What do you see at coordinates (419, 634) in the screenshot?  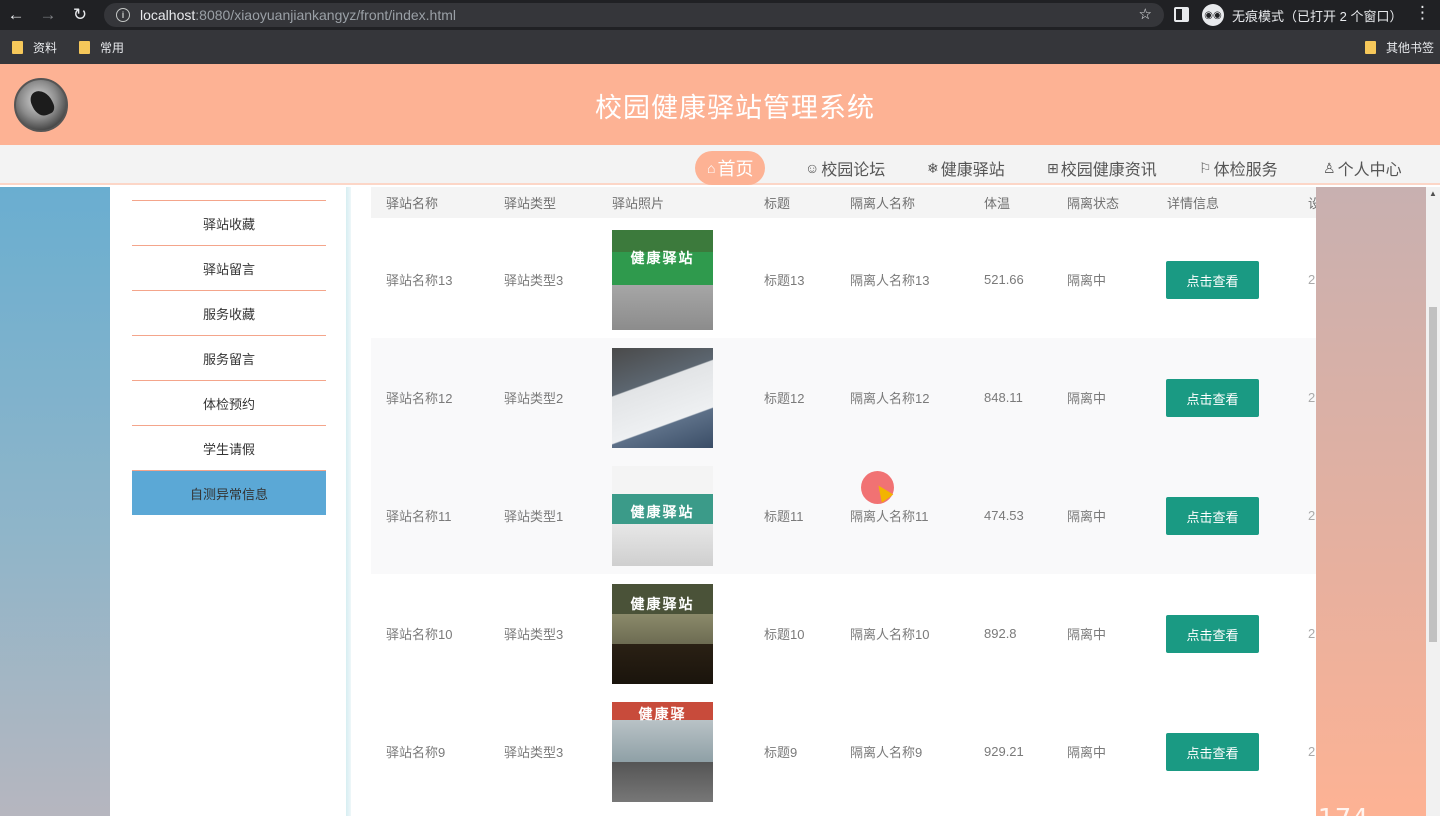 I see `cell-name: 驿站名称10` at bounding box center [419, 634].